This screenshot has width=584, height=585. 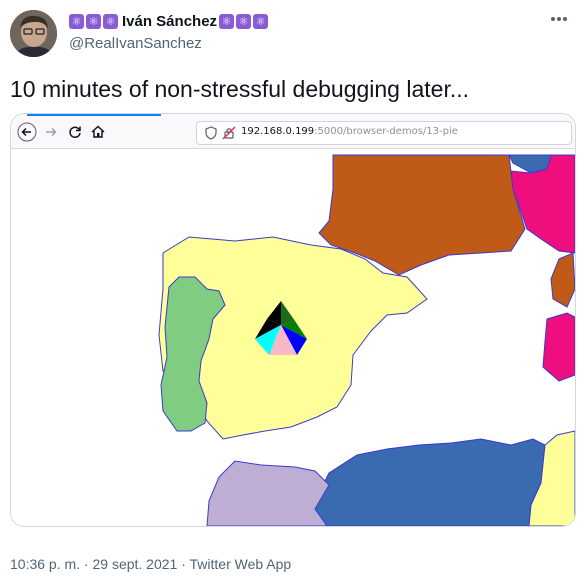 What do you see at coordinates (430, 482) in the screenshot?
I see `africa-blue-polygon` at bounding box center [430, 482].